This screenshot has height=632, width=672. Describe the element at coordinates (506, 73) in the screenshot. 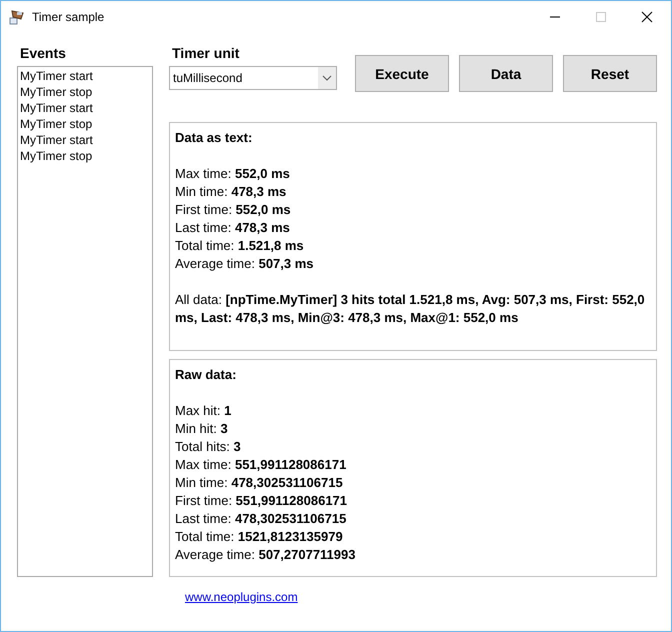

I see `action-button: Data` at that location.